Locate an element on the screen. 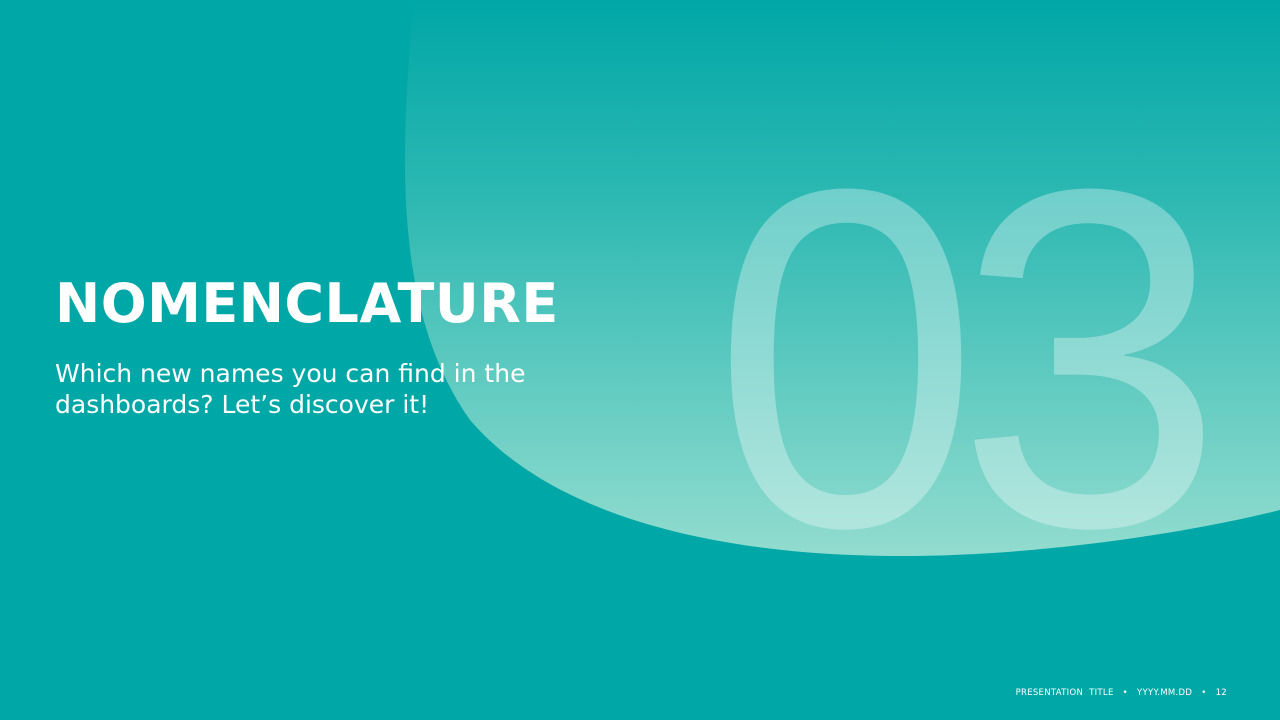  slide-title: NOMENCLATURE is located at coordinates (307, 303).